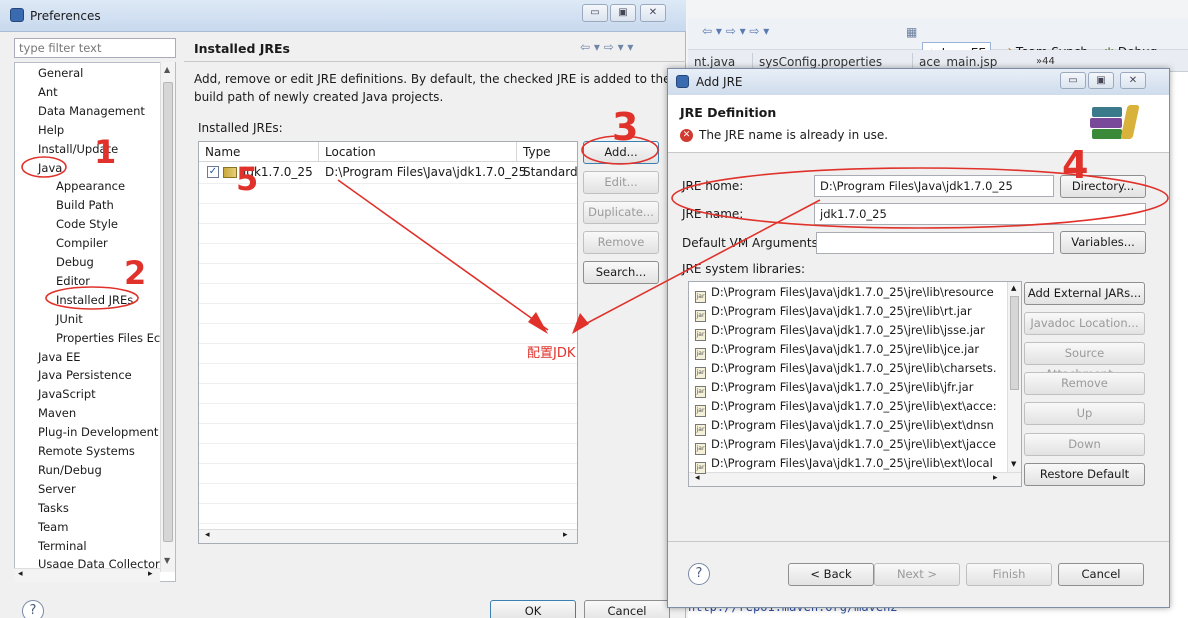 The image size is (1188, 618). Describe the element at coordinates (75, 451) in the screenshot. I see `tree-item: Remote Systems` at that location.